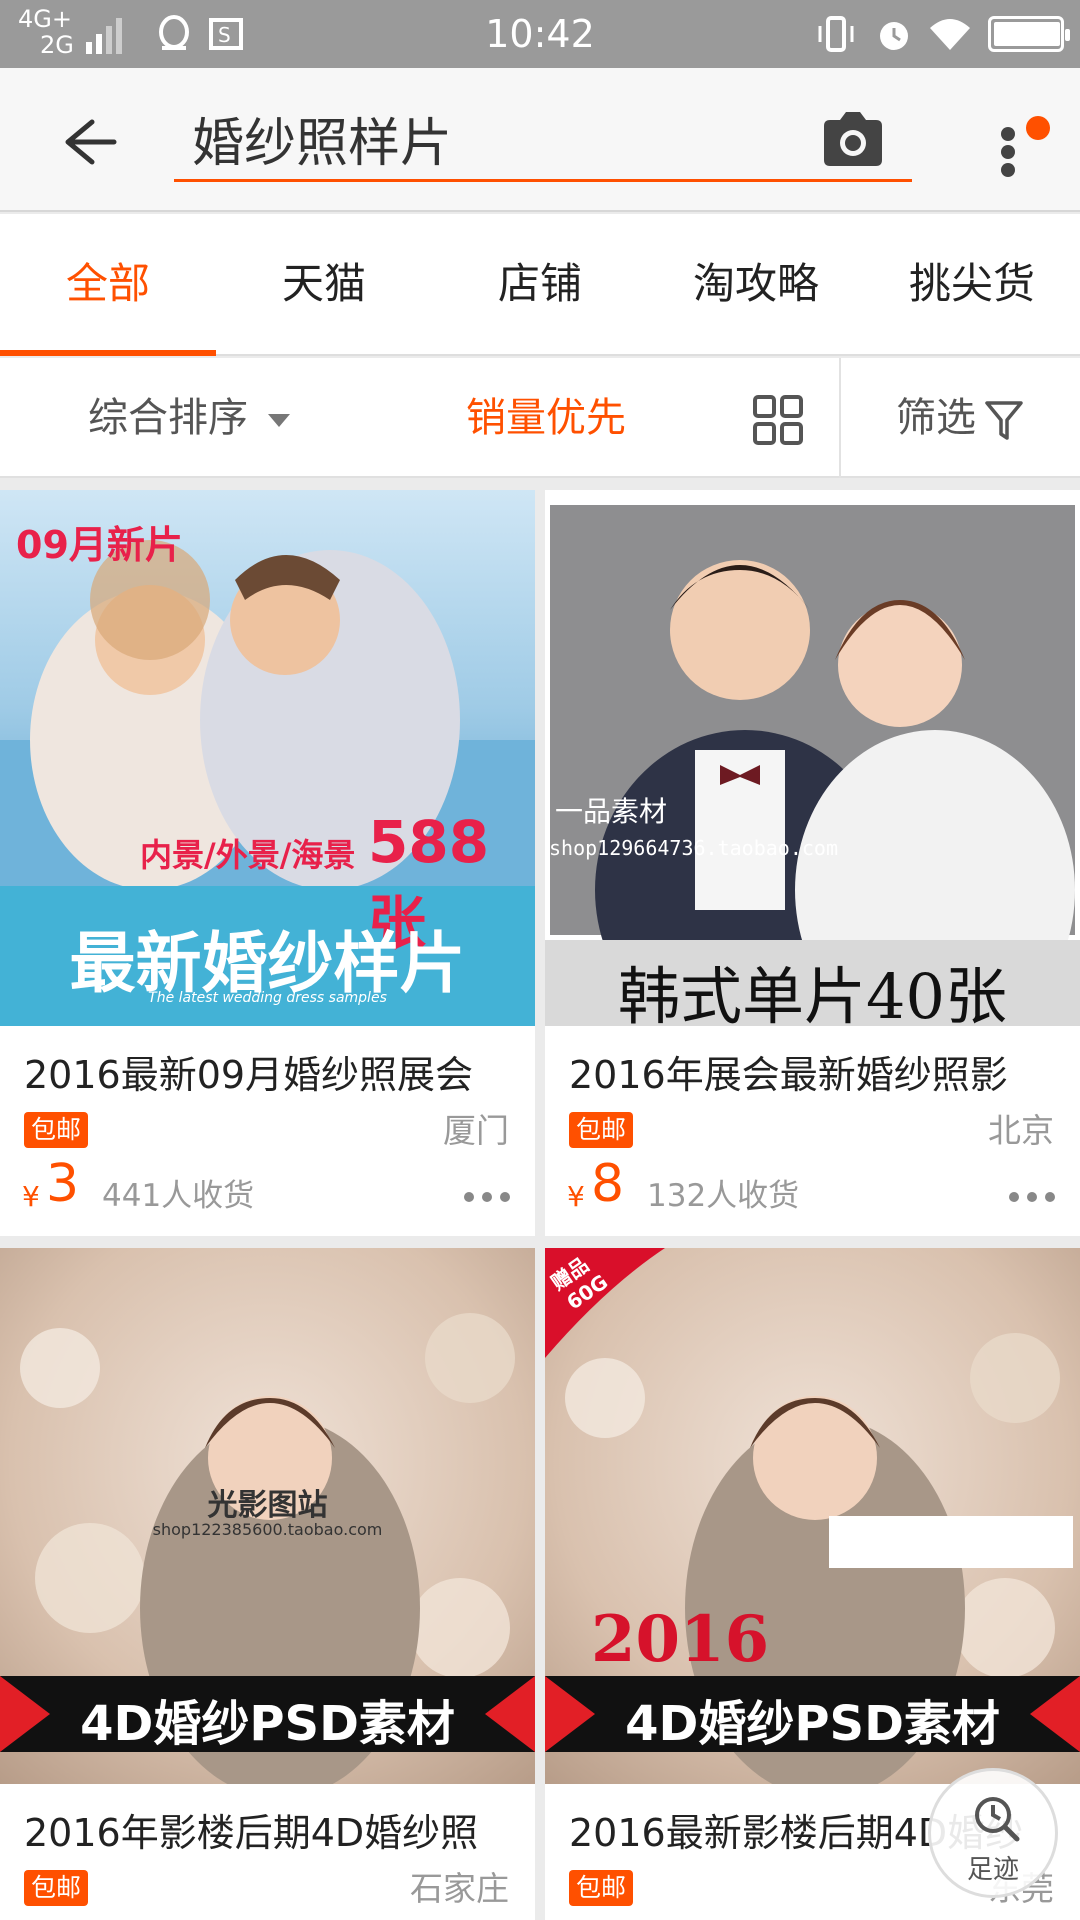 Image resolution: width=1080 pixels, height=1920 pixels. Describe the element at coordinates (248, 855) in the screenshot. I see `image-scene-text: 内景/外景/海景` at that location.